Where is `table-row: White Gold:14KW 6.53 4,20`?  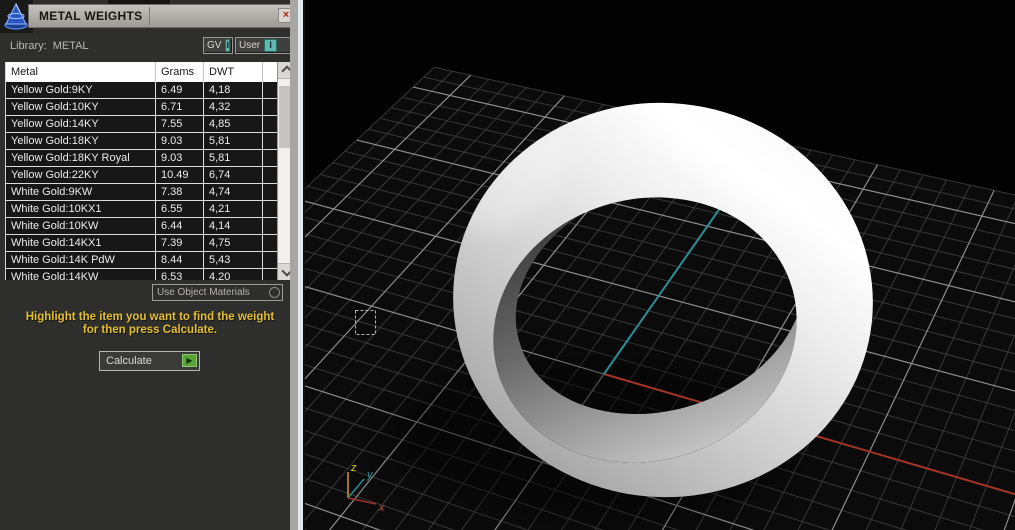 table-row: White Gold:14KW 6.53 4,20 is located at coordinates (142, 274).